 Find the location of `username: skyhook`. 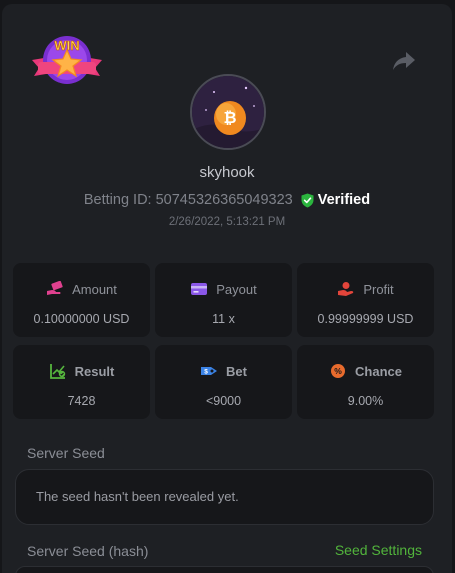

username: skyhook is located at coordinates (227, 172).